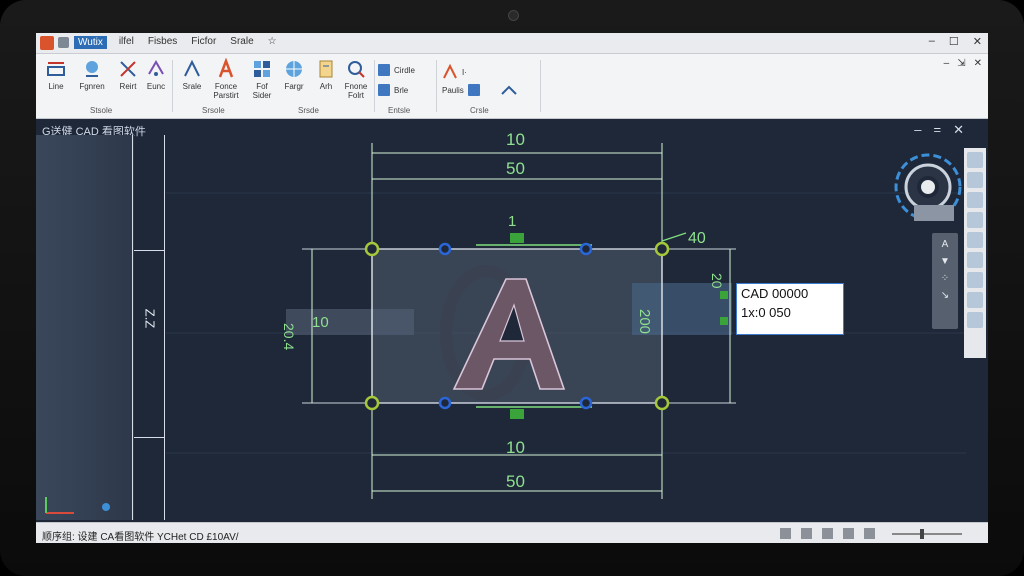 This screenshot has height=576, width=1024. Describe the element at coordinates (775, 293) in the screenshot. I see `tooltip-line-1: CAD 00000` at that location.